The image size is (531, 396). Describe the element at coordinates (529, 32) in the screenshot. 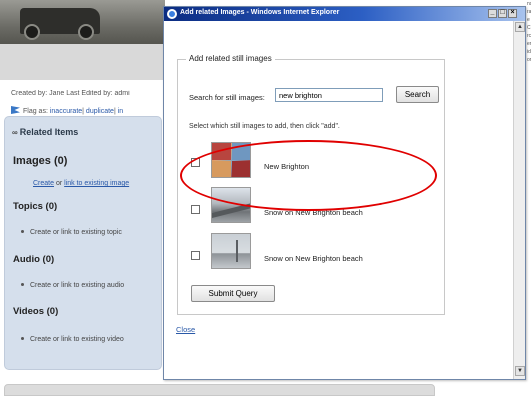

I see `background-right-text: ns rad e C rch ervi ide org` at that location.